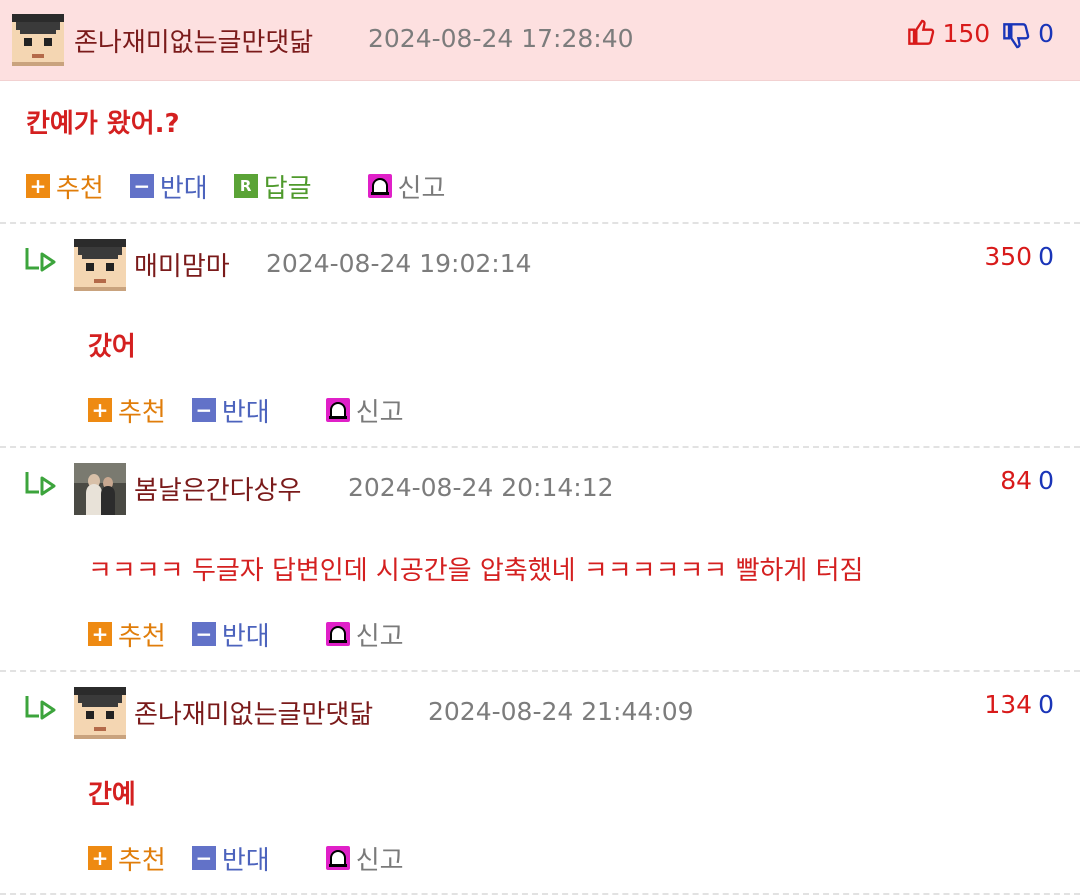 The height and width of the screenshot is (896, 1080). I want to click on nickname: 봄날은간다상우, so click(217, 488).